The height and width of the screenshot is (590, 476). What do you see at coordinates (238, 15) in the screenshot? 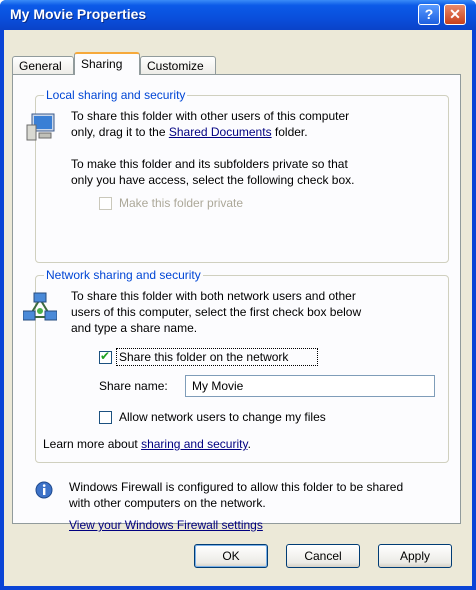
I see `title-bar: My Movie Properties ? ✕` at bounding box center [238, 15].